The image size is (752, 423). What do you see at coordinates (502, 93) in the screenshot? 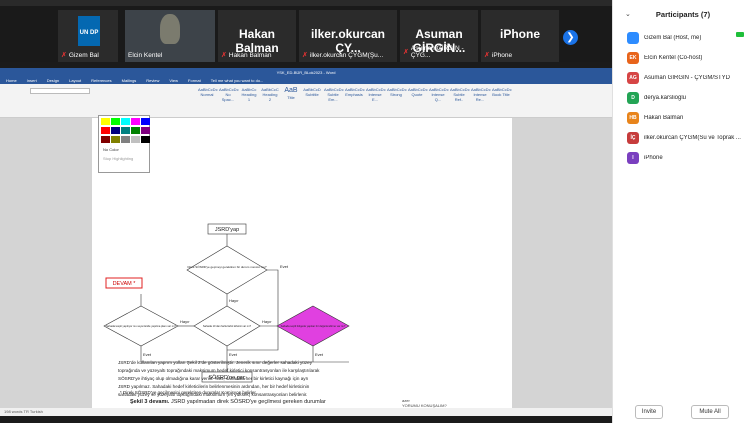
I see `style-book-title: AaBbCcDc Book Title` at bounding box center [502, 93].